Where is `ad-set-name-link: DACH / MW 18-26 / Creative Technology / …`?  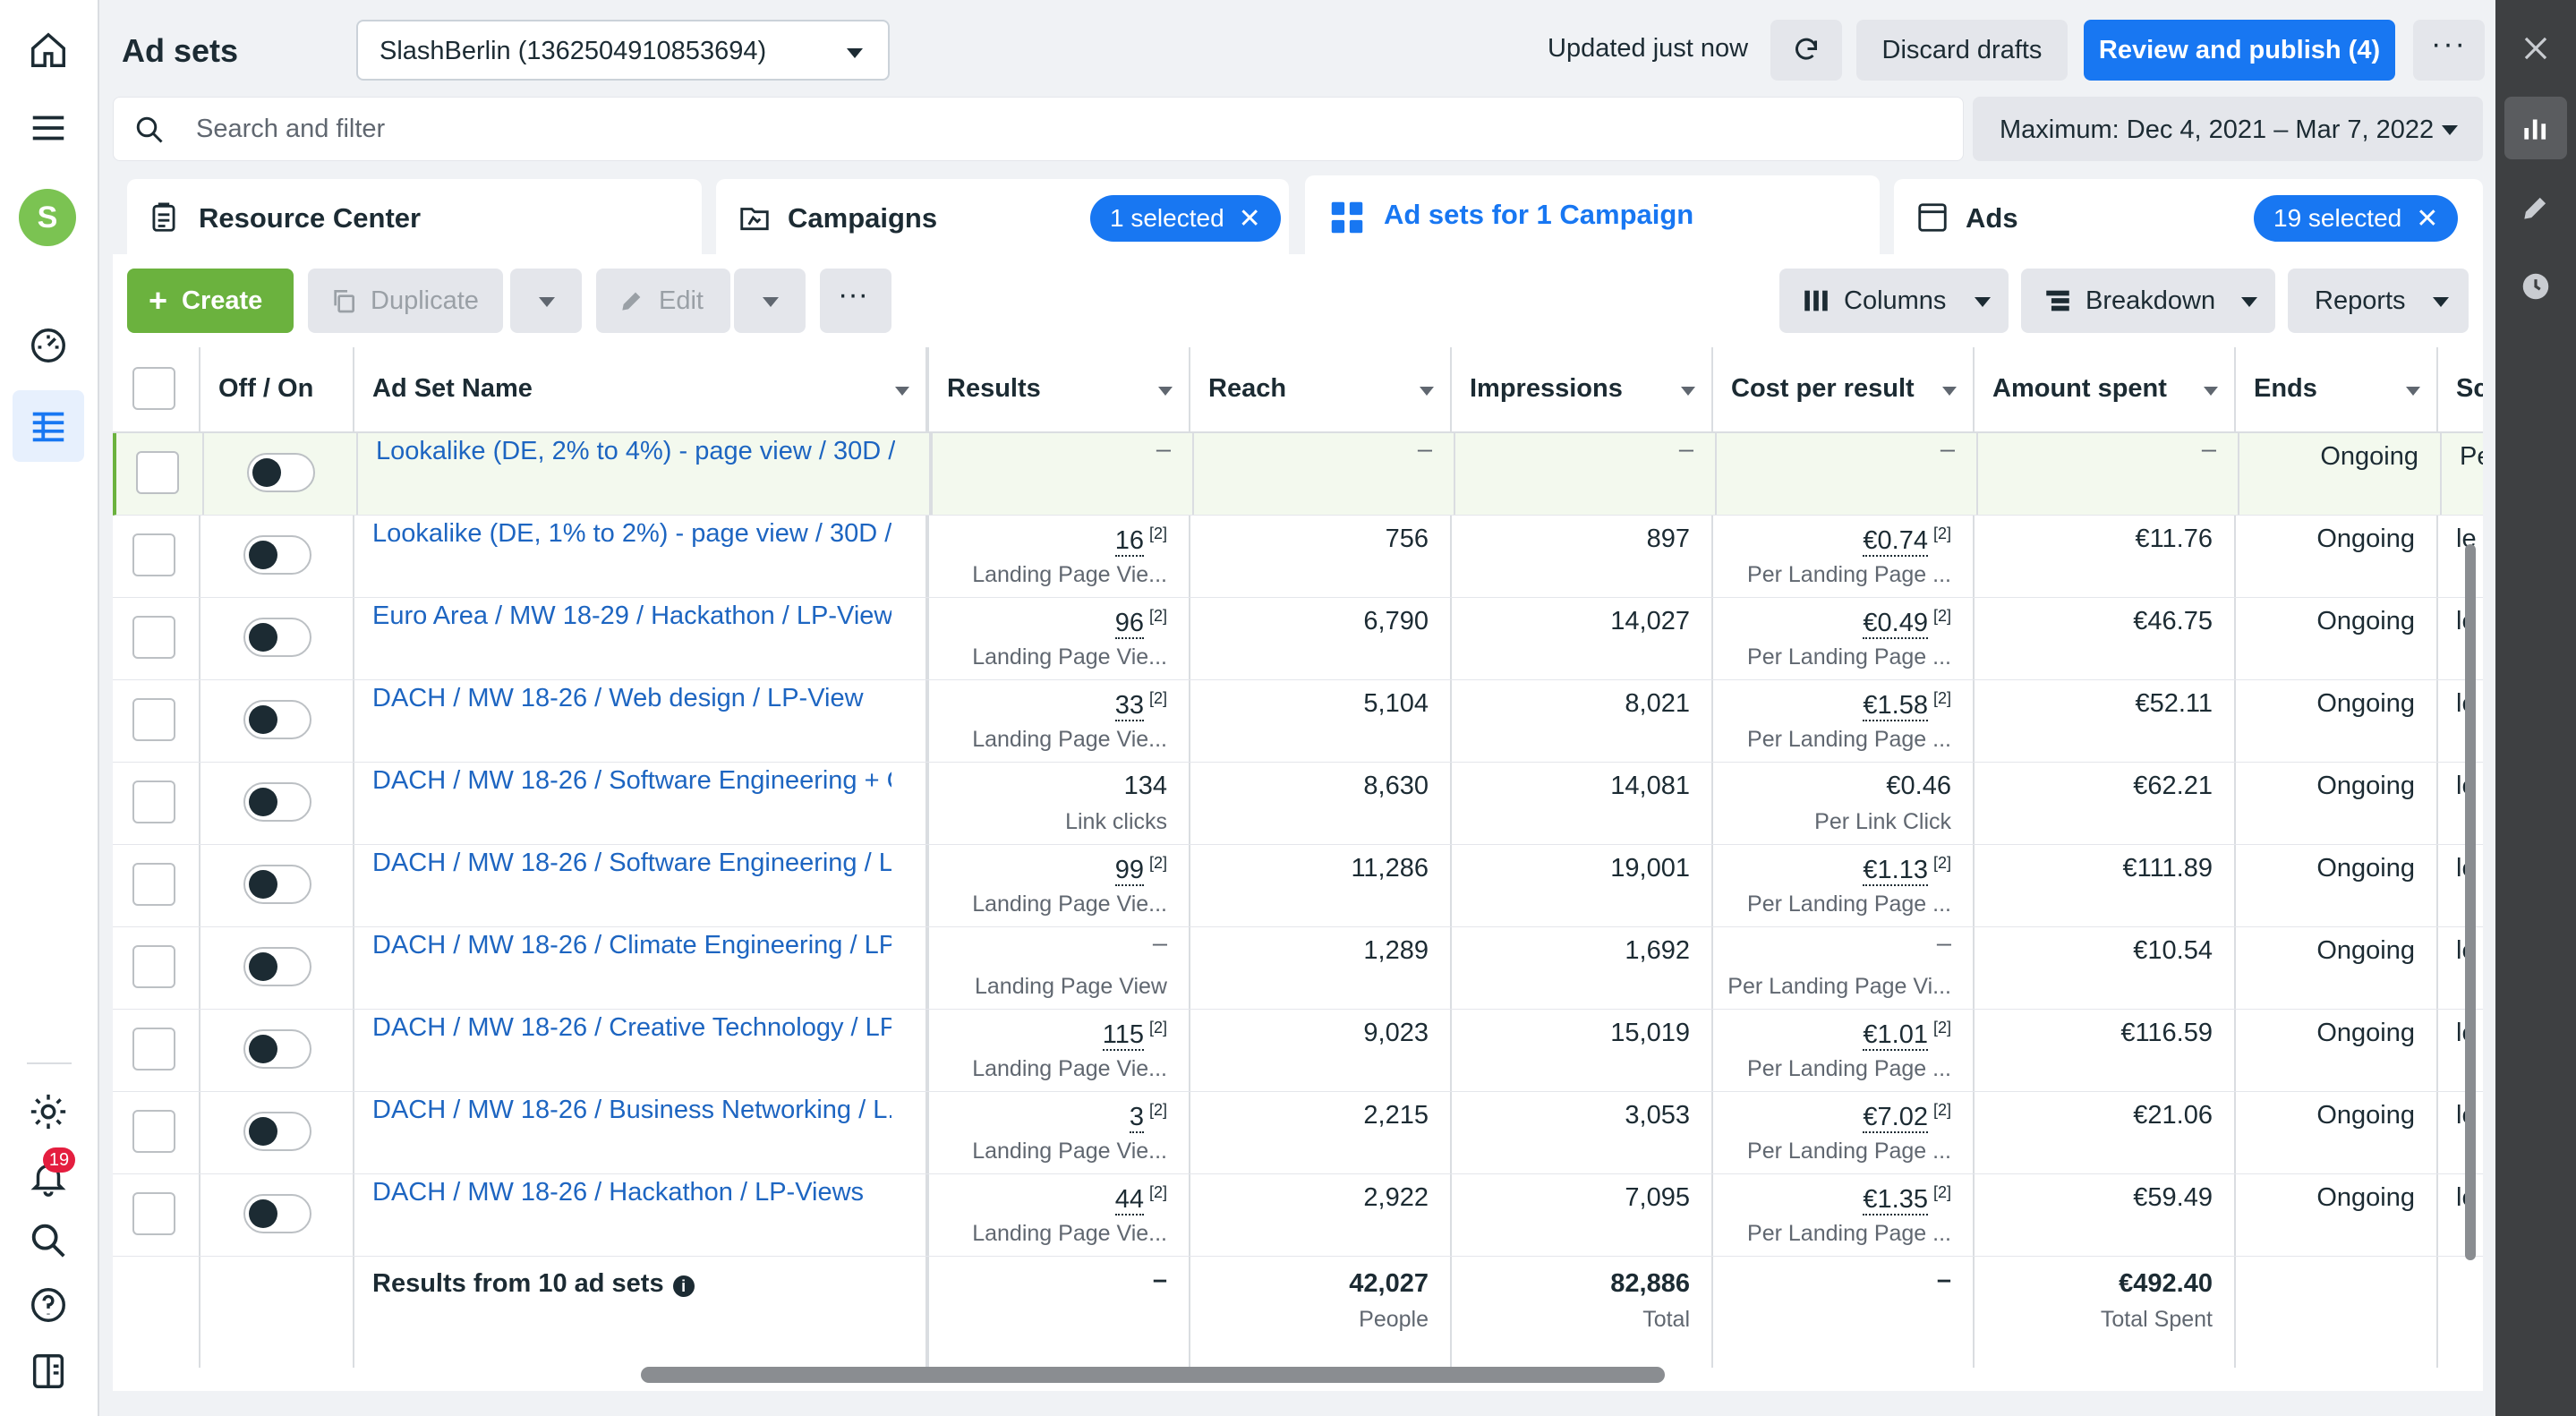 ad-set-name-link: DACH / MW 18-26 / Creative Technology / … is located at coordinates (631, 1028).